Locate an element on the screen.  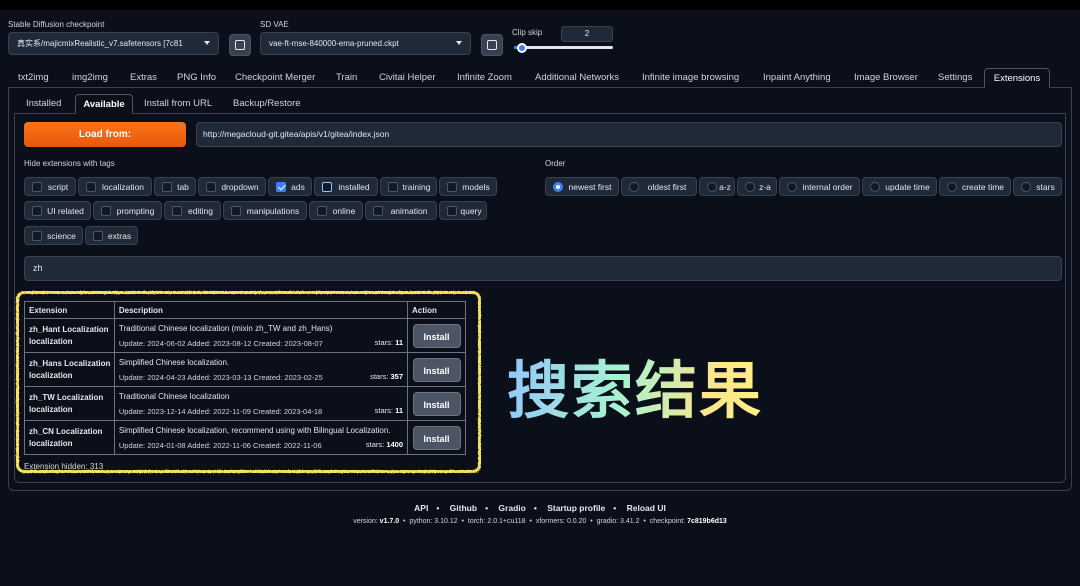
order-label-text: a-z is located at coordinates (725, 186).